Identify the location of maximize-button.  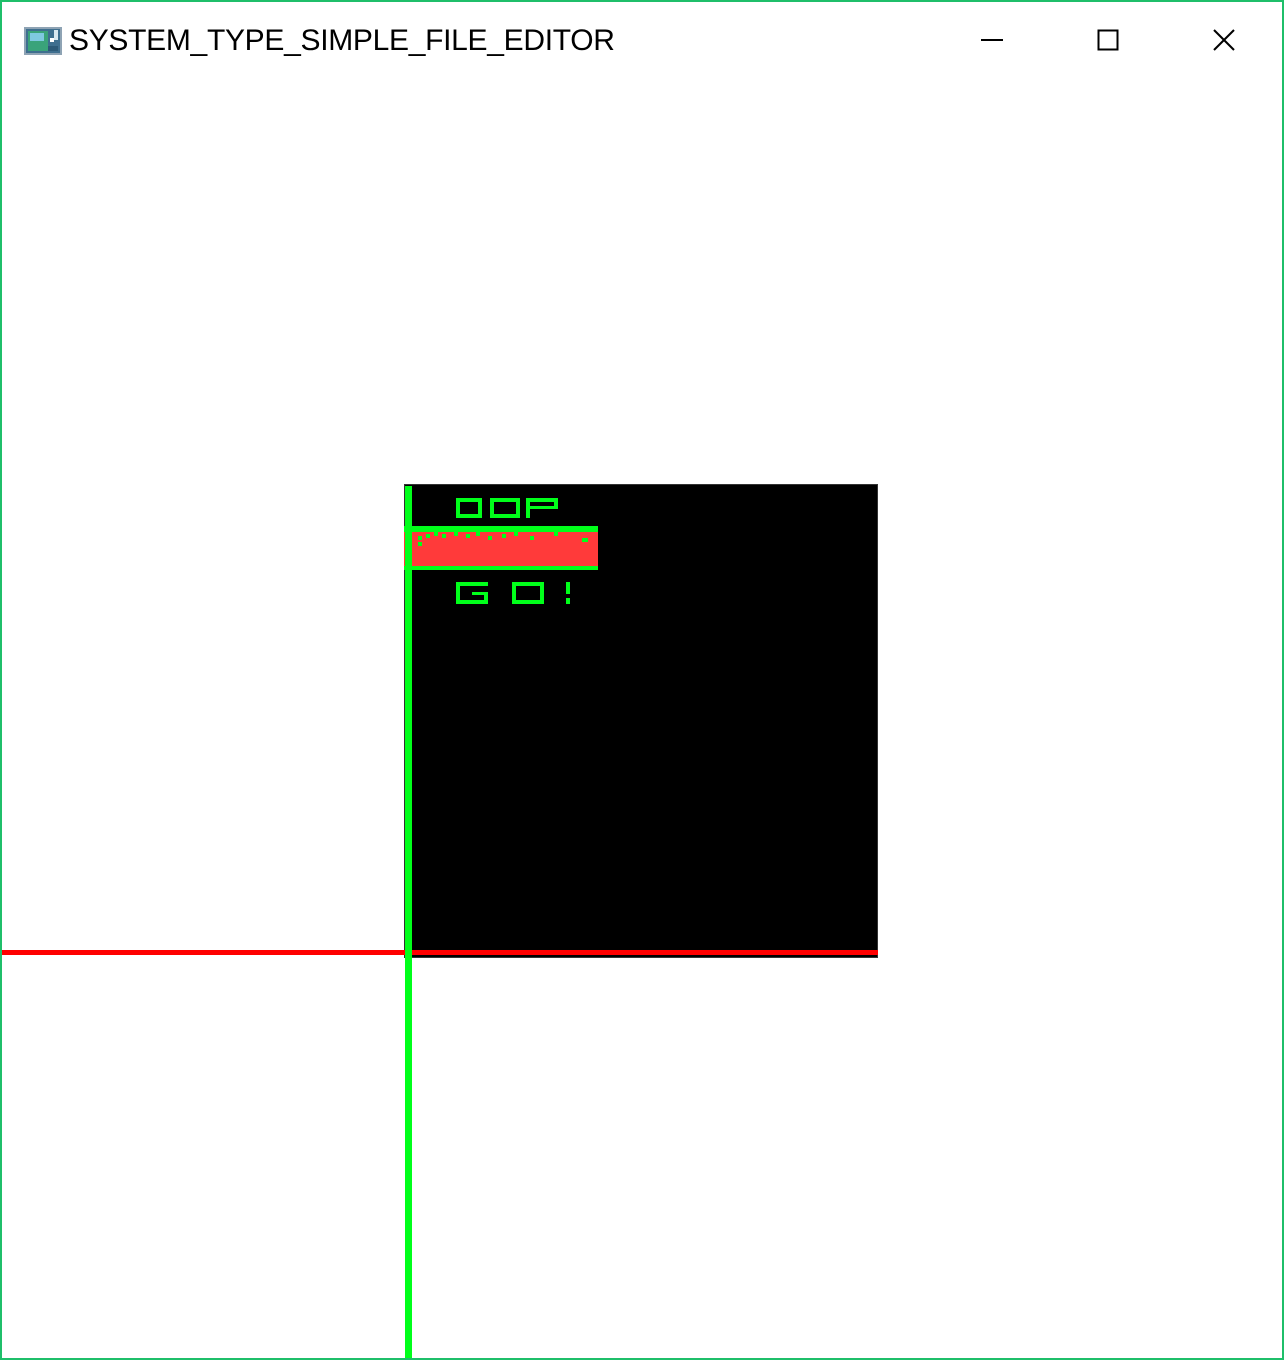
(1108, 40).